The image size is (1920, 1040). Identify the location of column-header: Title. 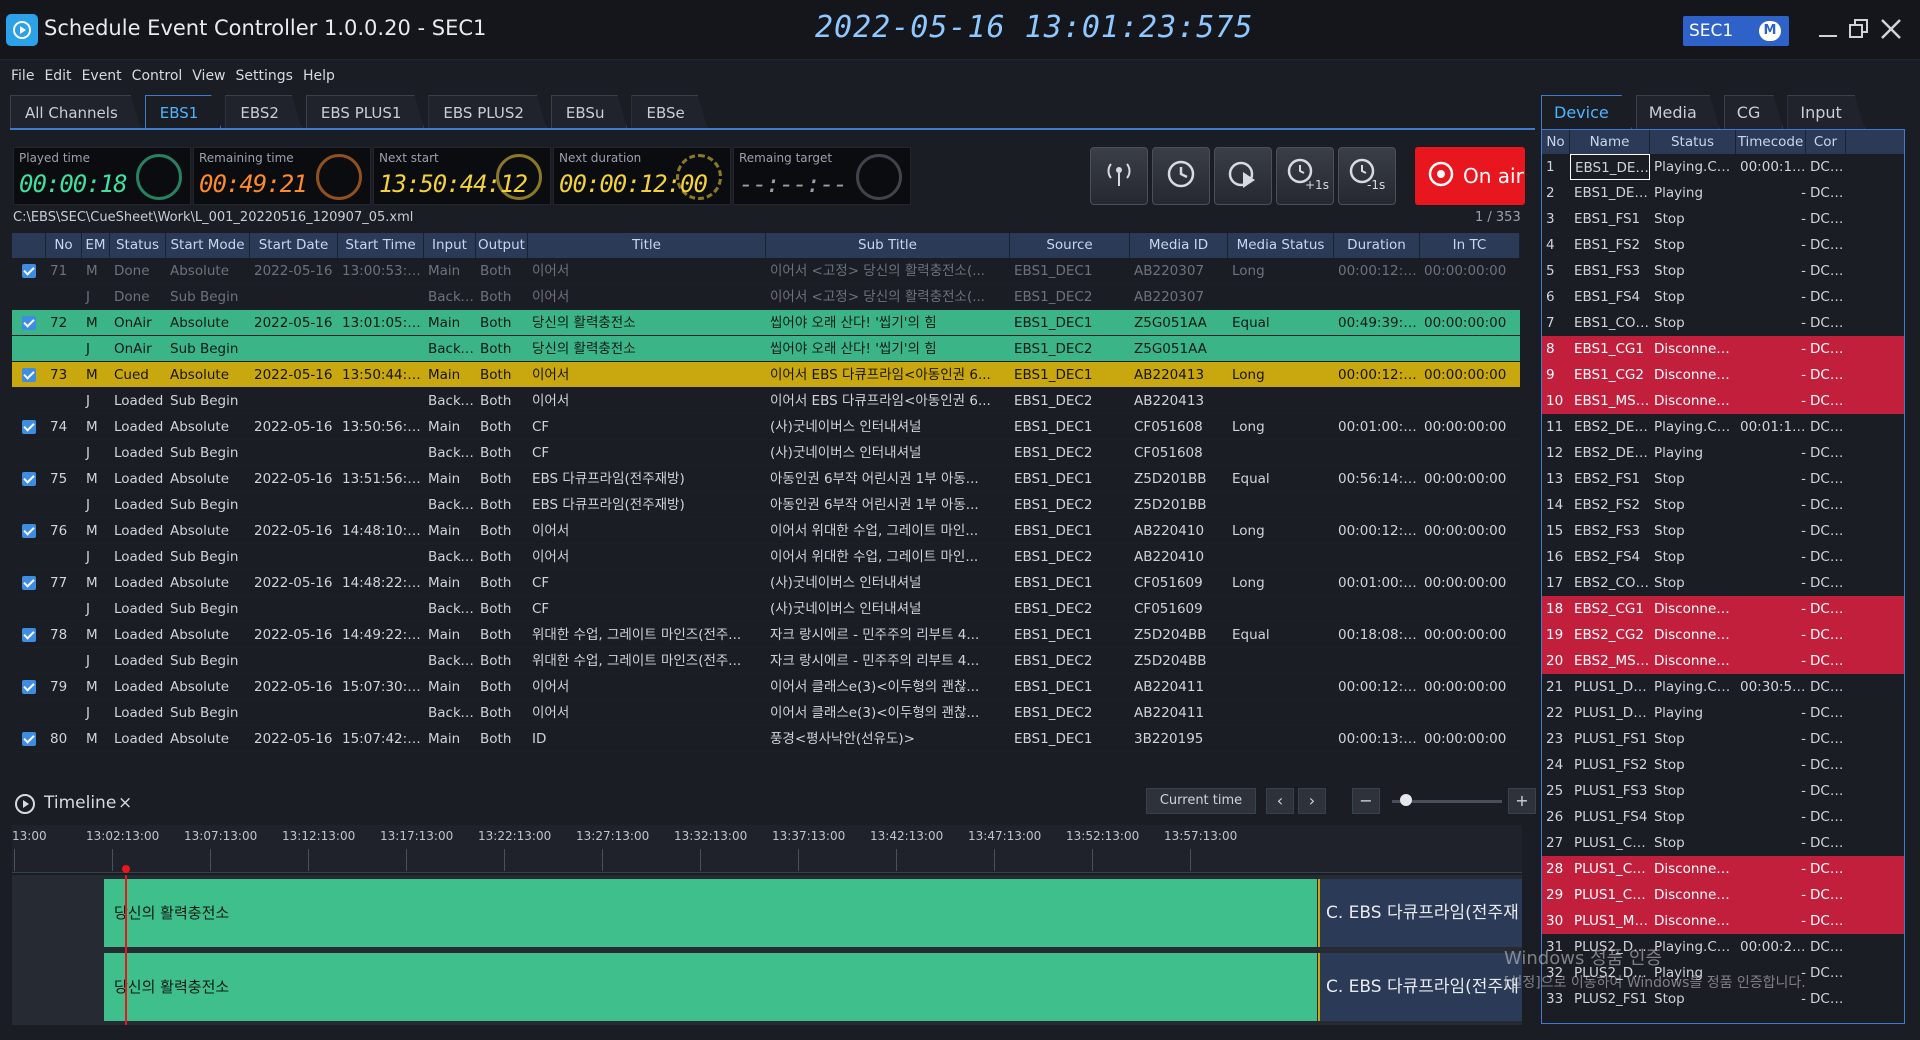
(647, 245).